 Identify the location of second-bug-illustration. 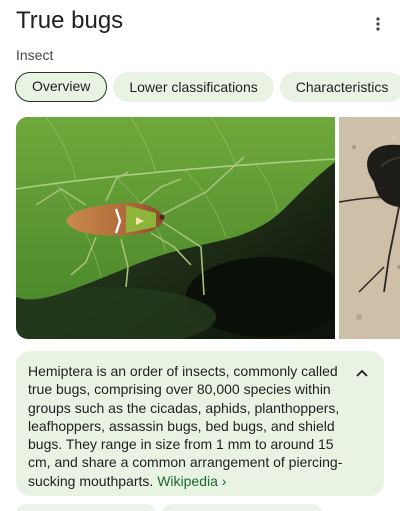
(369, 228).